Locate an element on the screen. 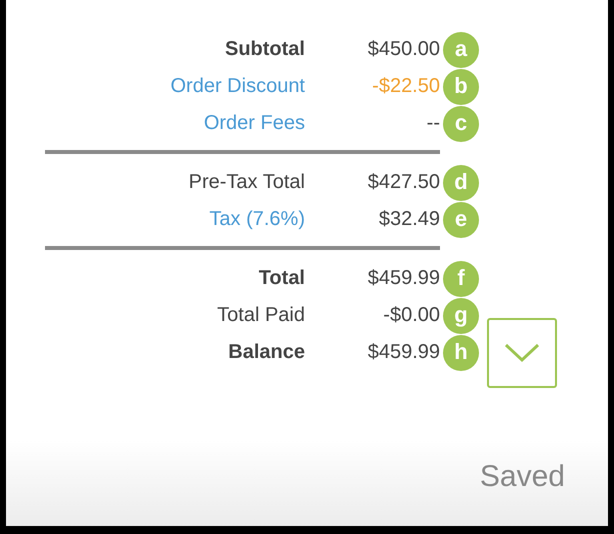  amount: $32.49 is located at coordinates (409, 219).